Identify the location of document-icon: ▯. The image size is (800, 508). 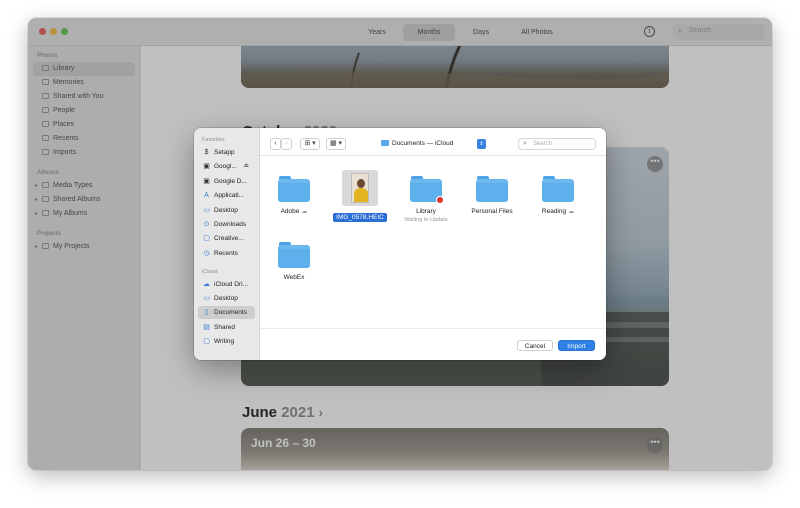
(206, 312).